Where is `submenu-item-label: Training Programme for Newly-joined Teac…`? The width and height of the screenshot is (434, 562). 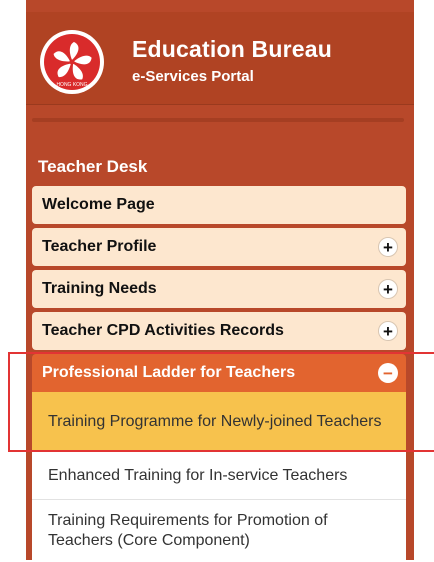
submenu-item-label: Training Programme for Newly-joined Teac… is located at coordinates (215, 421).